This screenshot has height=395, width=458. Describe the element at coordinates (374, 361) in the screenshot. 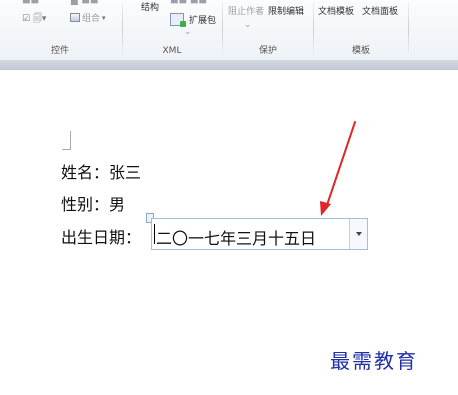

I see `watermark-text: 最需教育` at that location.